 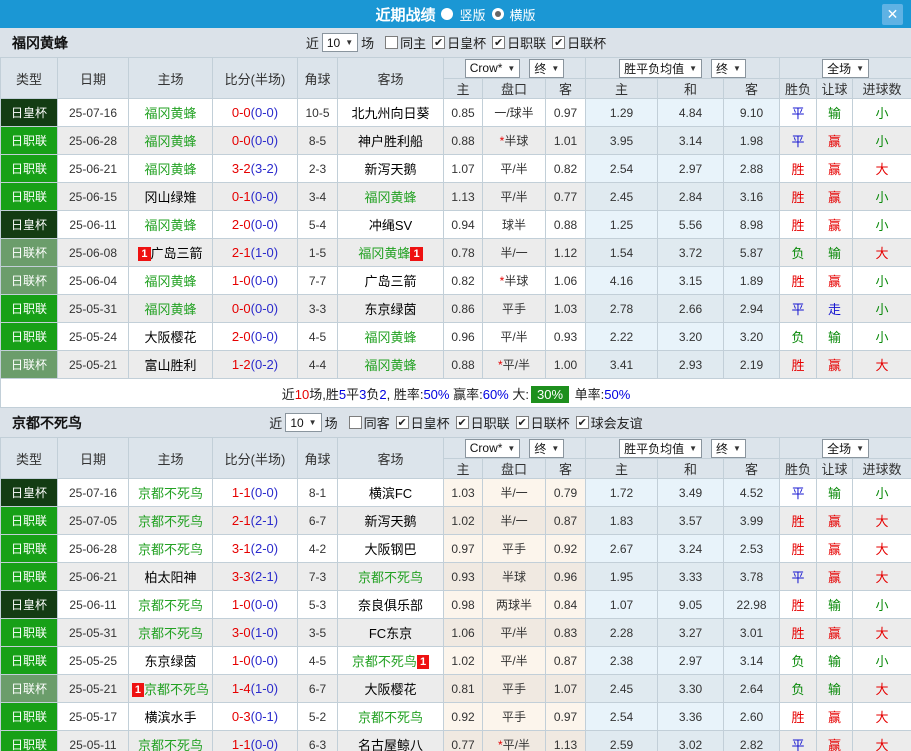 What do you see at coordinates (798, 112) in the screenshot?
I see `result-cell: 平` at bounding box center [798, 112].